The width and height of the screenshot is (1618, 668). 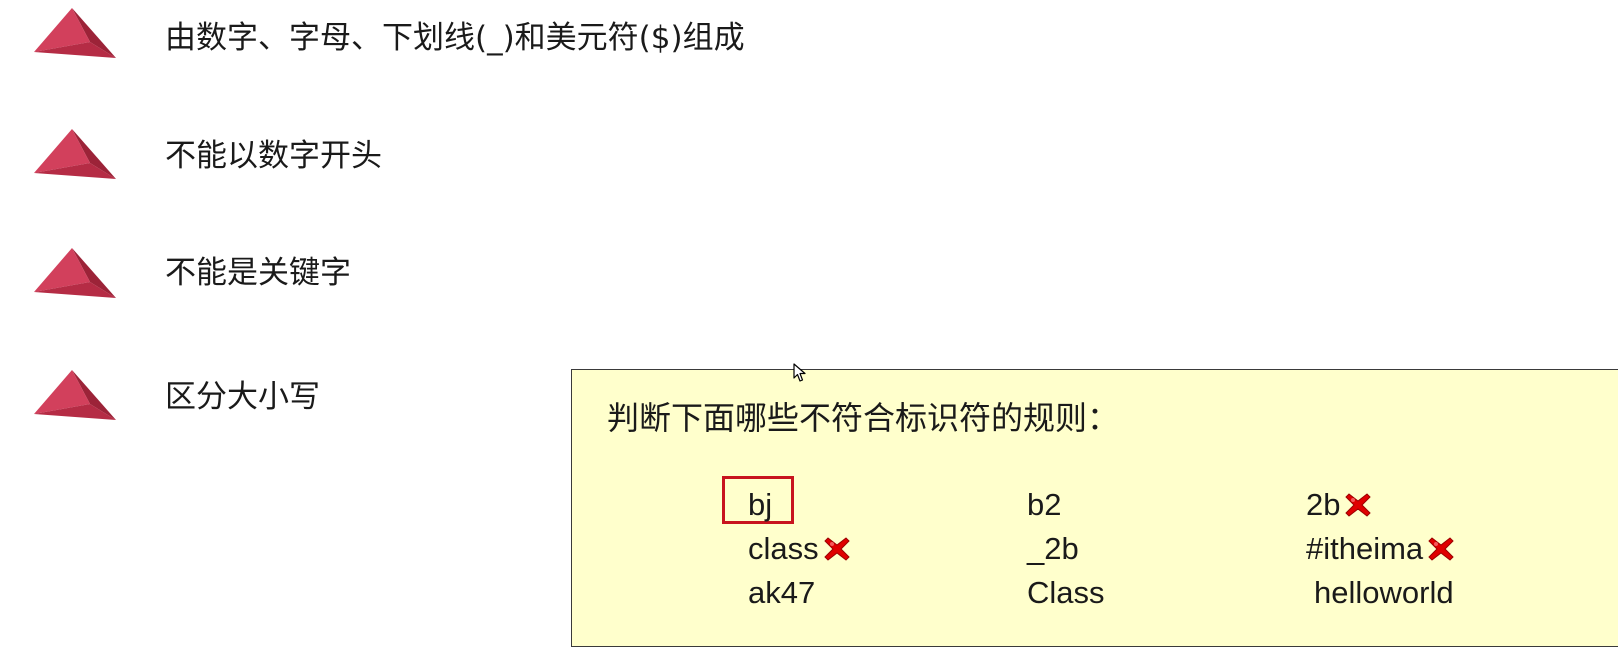 I want to click on identifier-text: #itheima, so click(x=1365, y=548).